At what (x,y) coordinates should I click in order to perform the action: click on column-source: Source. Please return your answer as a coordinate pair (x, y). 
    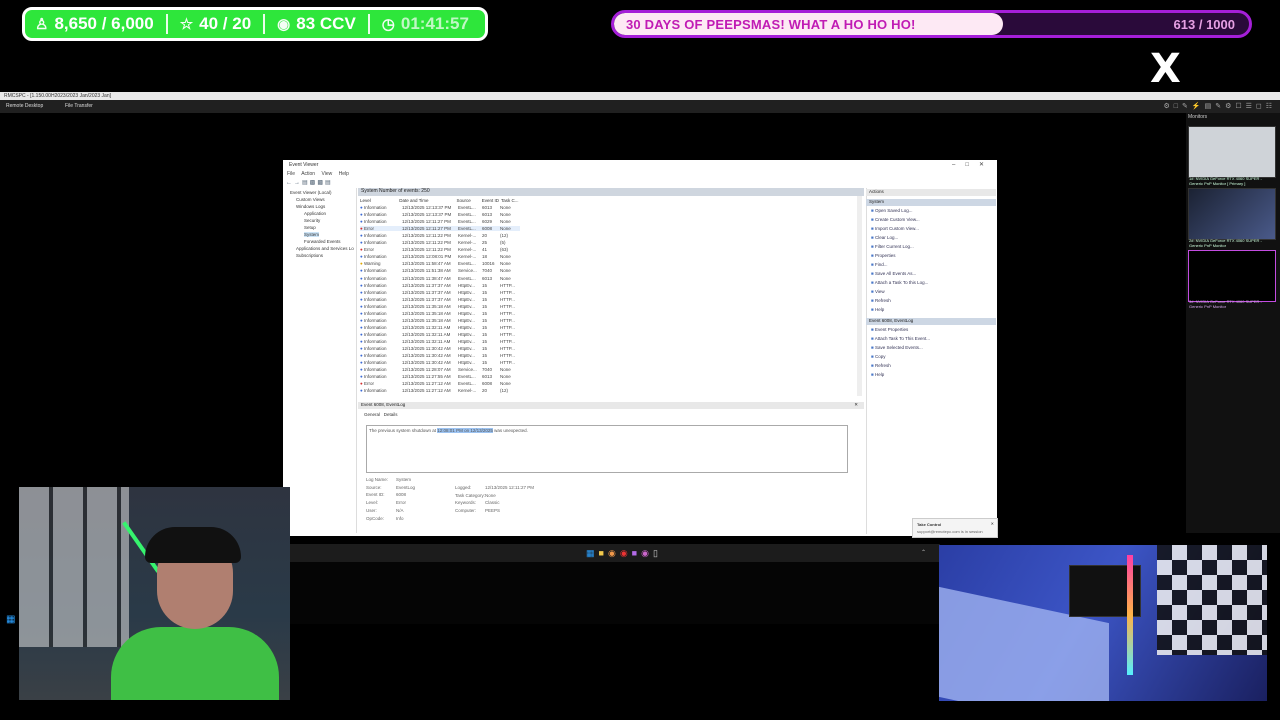
    Looking at the image, I should click on (469, 200).